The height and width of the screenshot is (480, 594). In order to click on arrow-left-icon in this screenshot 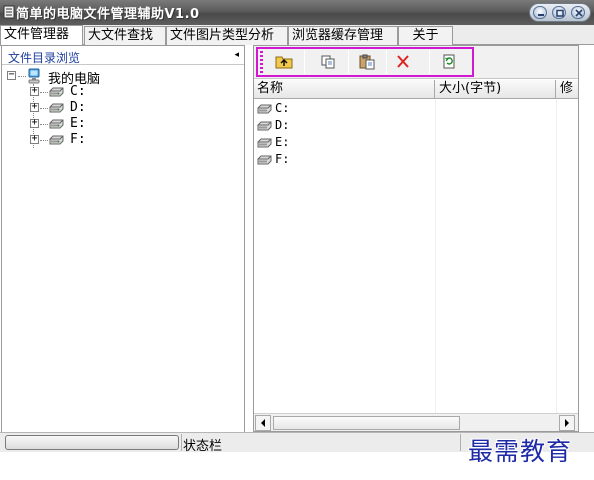, I will do `click(263, 423)`.